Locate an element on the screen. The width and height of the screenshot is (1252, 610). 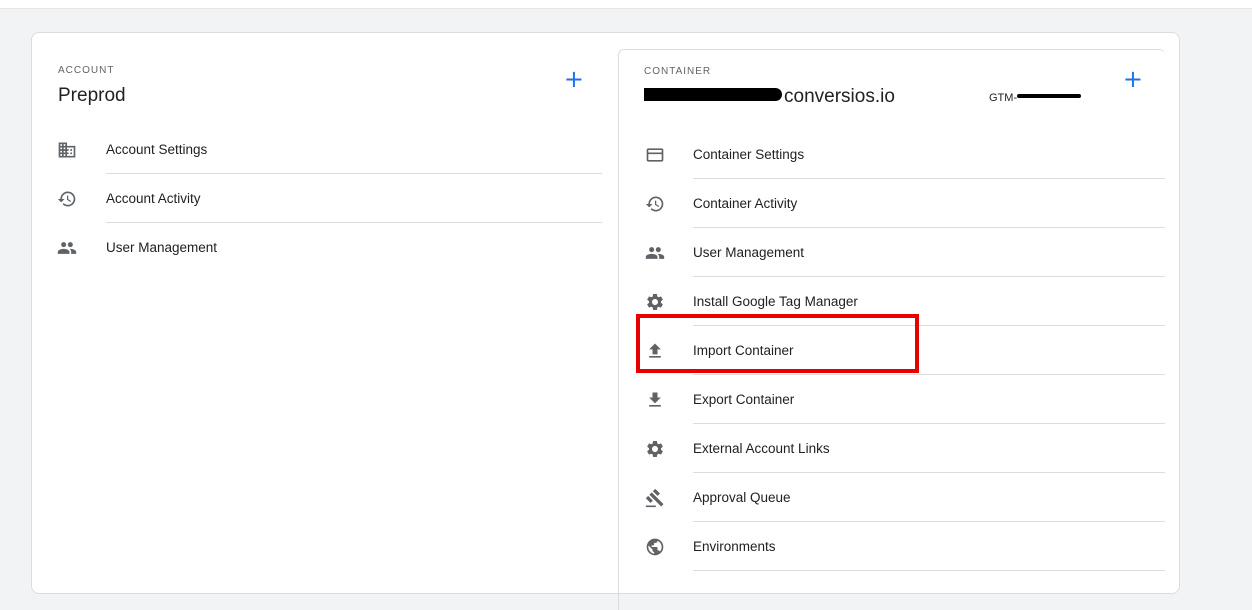
redacted-id-mark is located at coordinates (1049, 96).